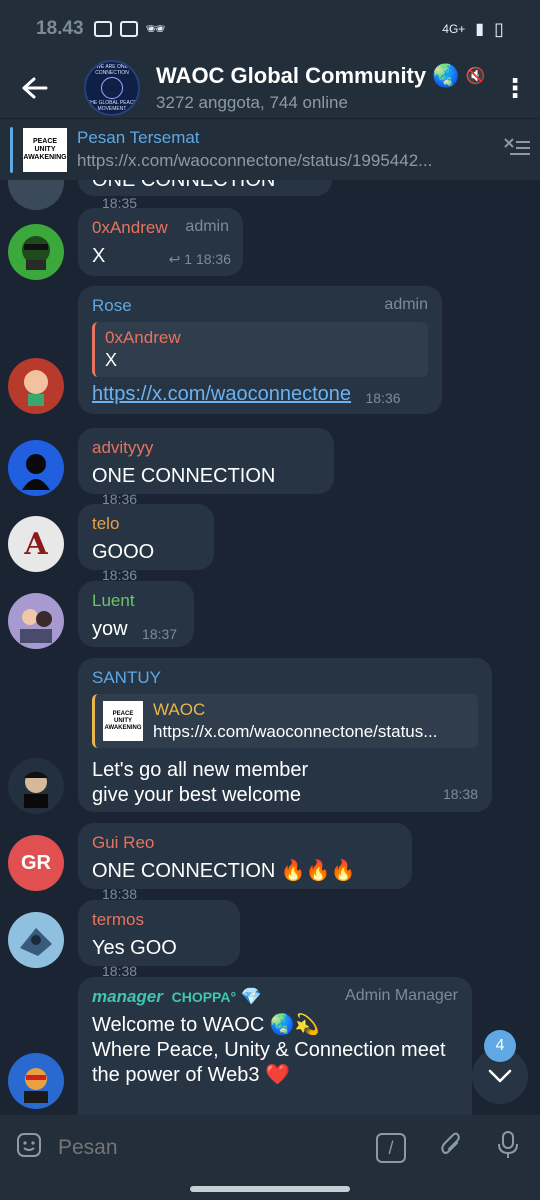 This screenshot has width=540, height=1200. I want to click on message-text-line: the power of Web3 ❤️, so click(191, 1075).